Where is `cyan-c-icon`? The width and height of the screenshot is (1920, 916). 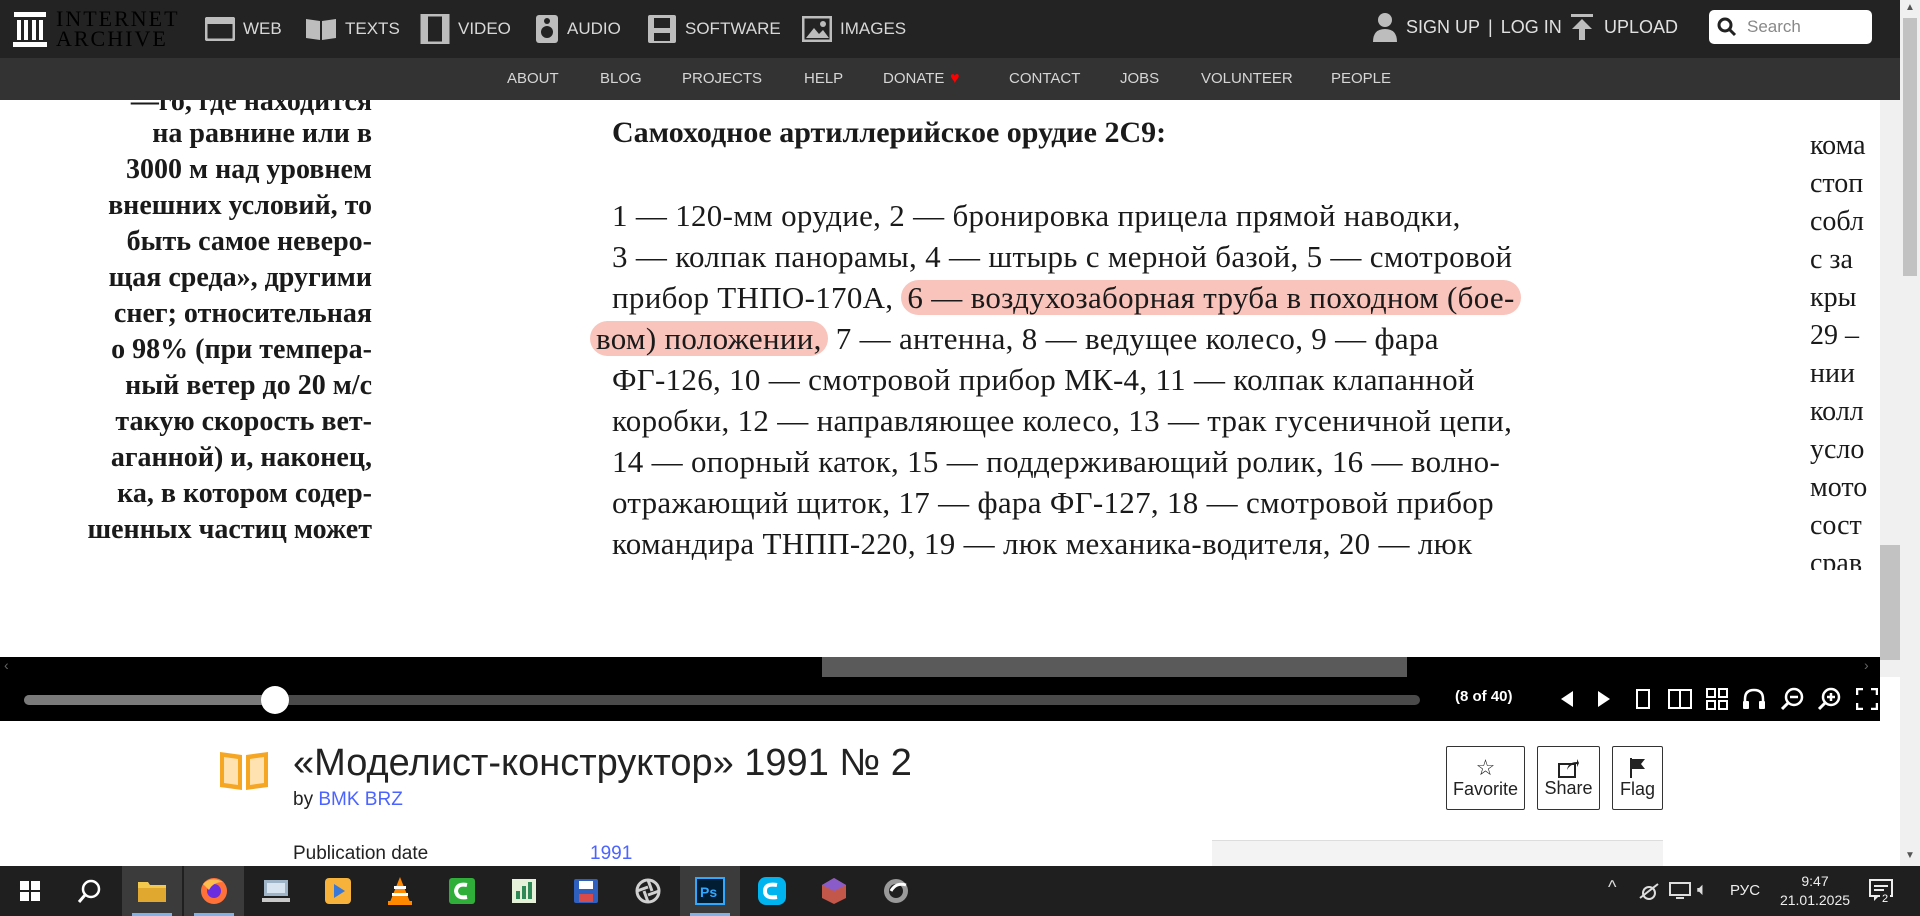
cyan-c-icon is located at coordinates (772, 891).